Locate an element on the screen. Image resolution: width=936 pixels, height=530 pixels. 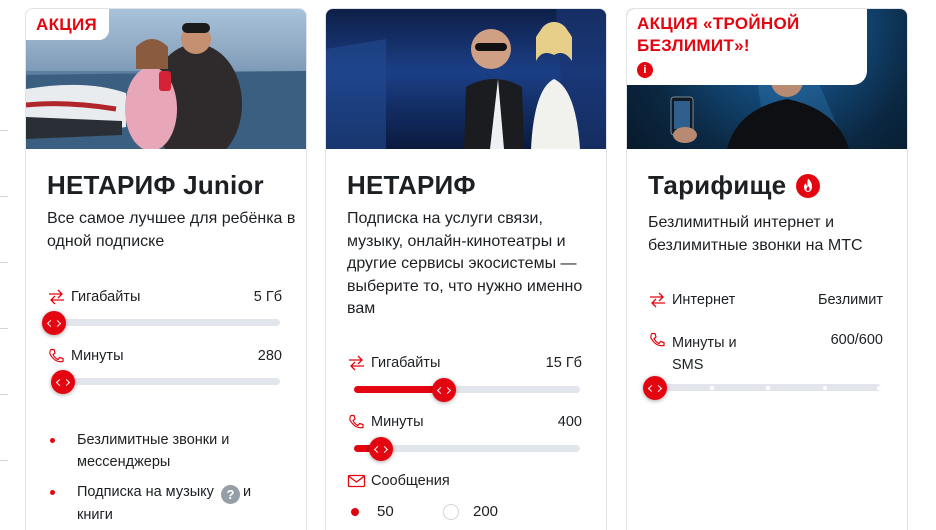
option-label: 200 is located at coordinates (486, 511).